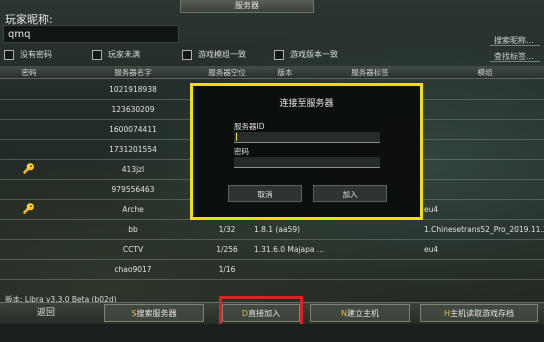 The image size is (544, 342). I want to click on filter-no-password: 没有密码, so click(28, 55).